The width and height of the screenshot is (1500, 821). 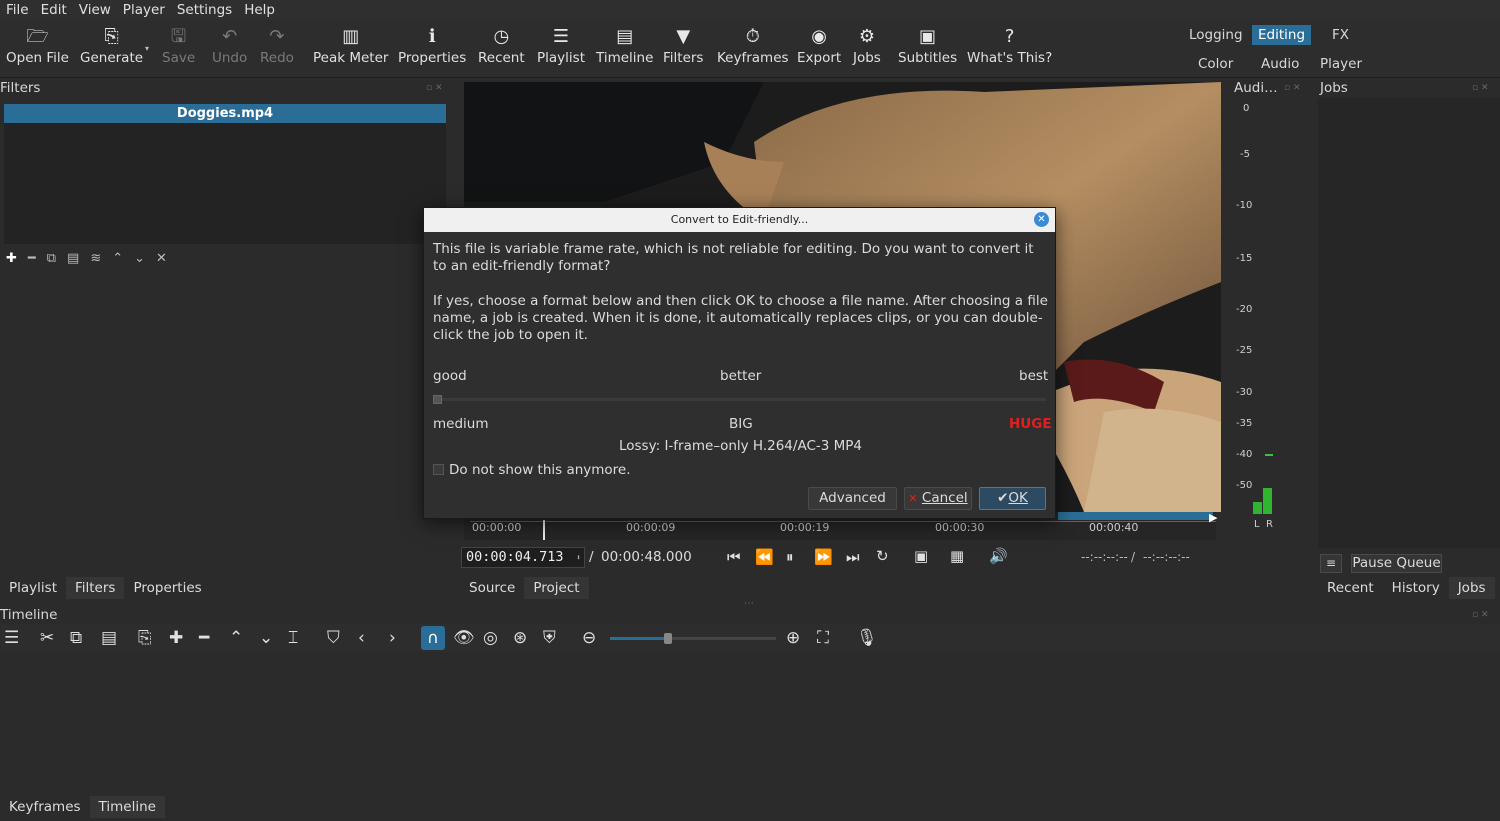 I want to click on tab-source: Source, so click(x=492, y=588).